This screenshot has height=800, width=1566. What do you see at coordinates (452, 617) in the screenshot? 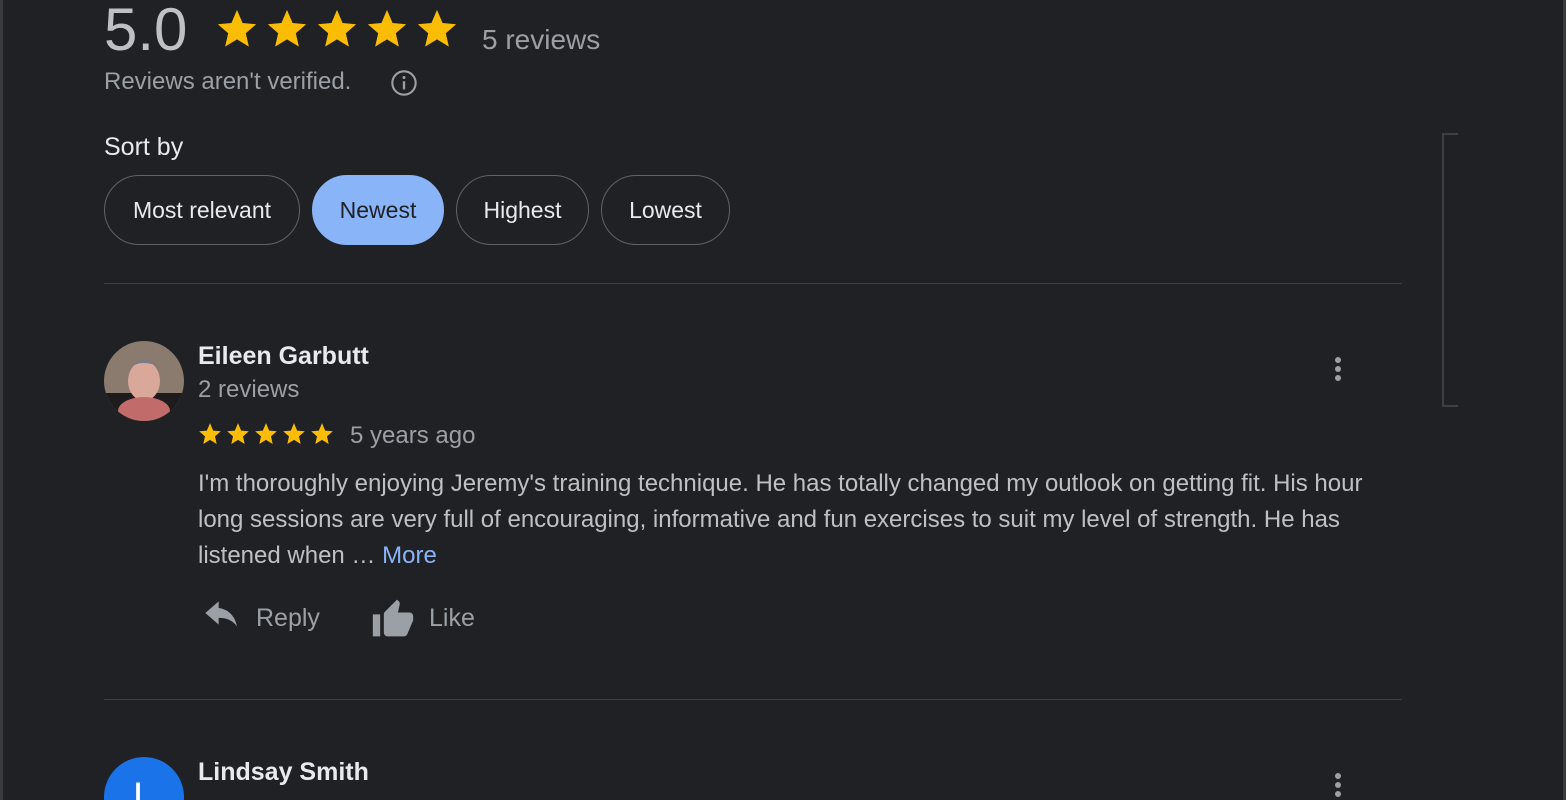
I see `like-label: Like` at bounding box center [452, 617].